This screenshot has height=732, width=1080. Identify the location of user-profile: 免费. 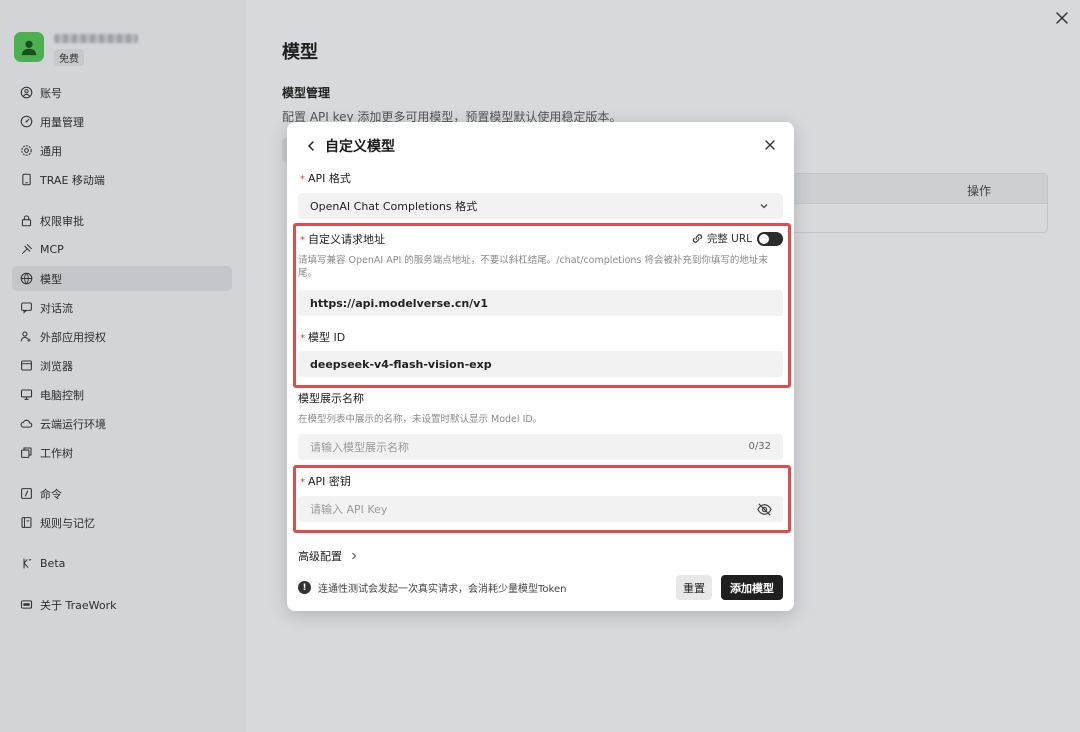
(76, 49).